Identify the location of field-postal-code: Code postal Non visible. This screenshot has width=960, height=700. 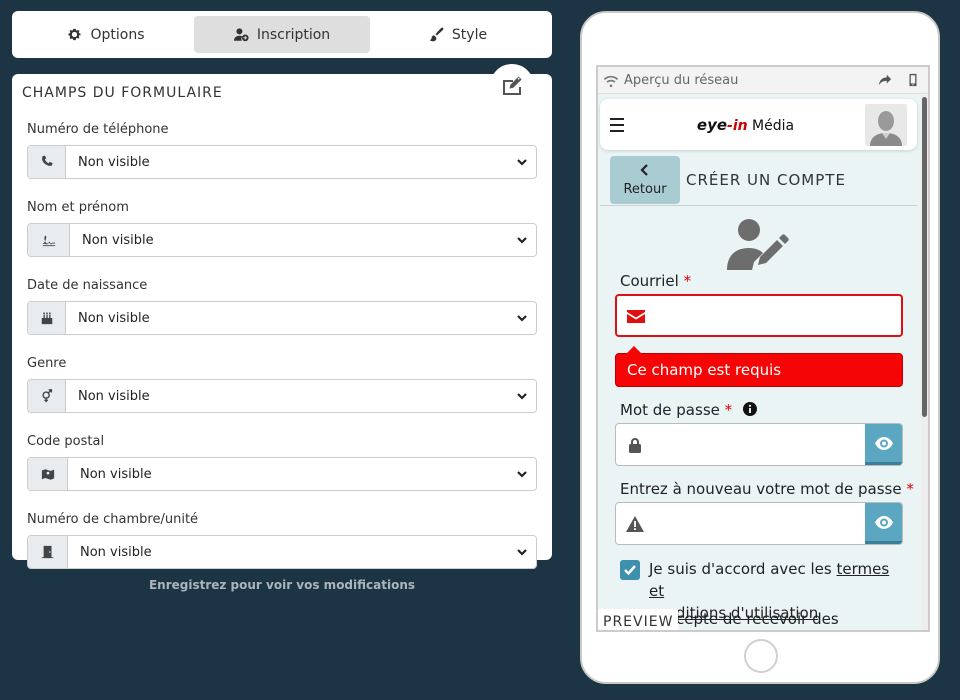
(282, 462).